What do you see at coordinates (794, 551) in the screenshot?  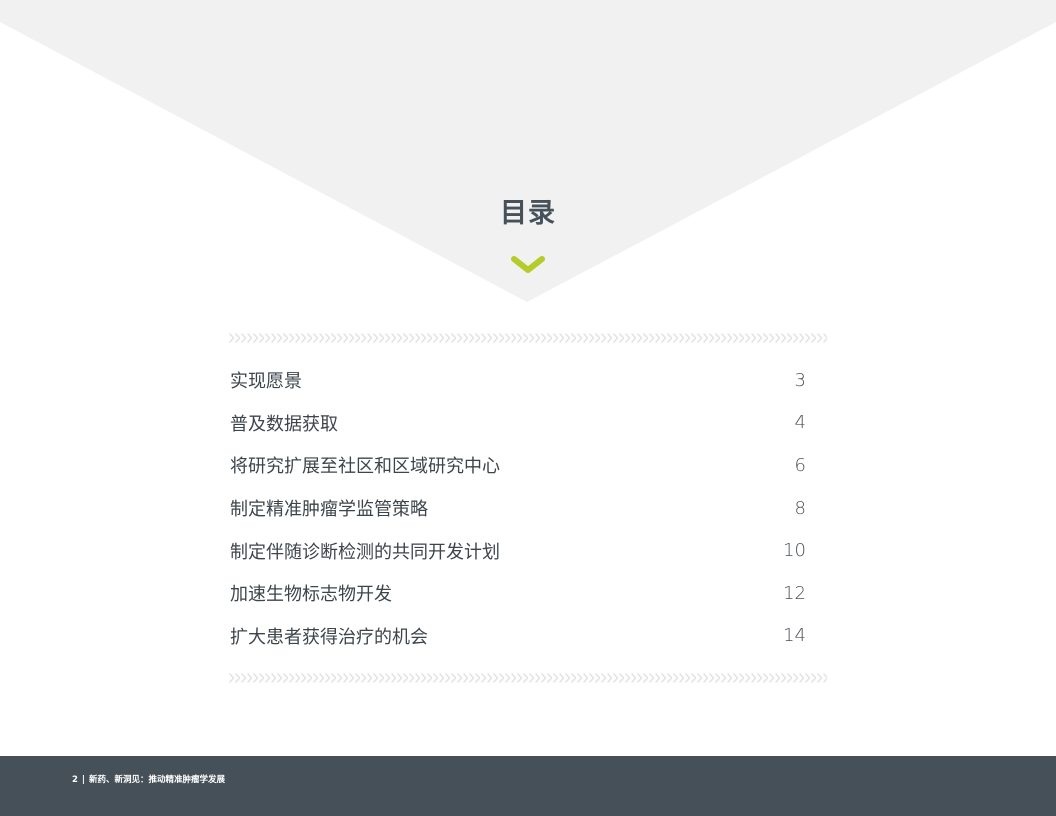 I see `toc-item-page: 10` at bounding box center [794, 551].